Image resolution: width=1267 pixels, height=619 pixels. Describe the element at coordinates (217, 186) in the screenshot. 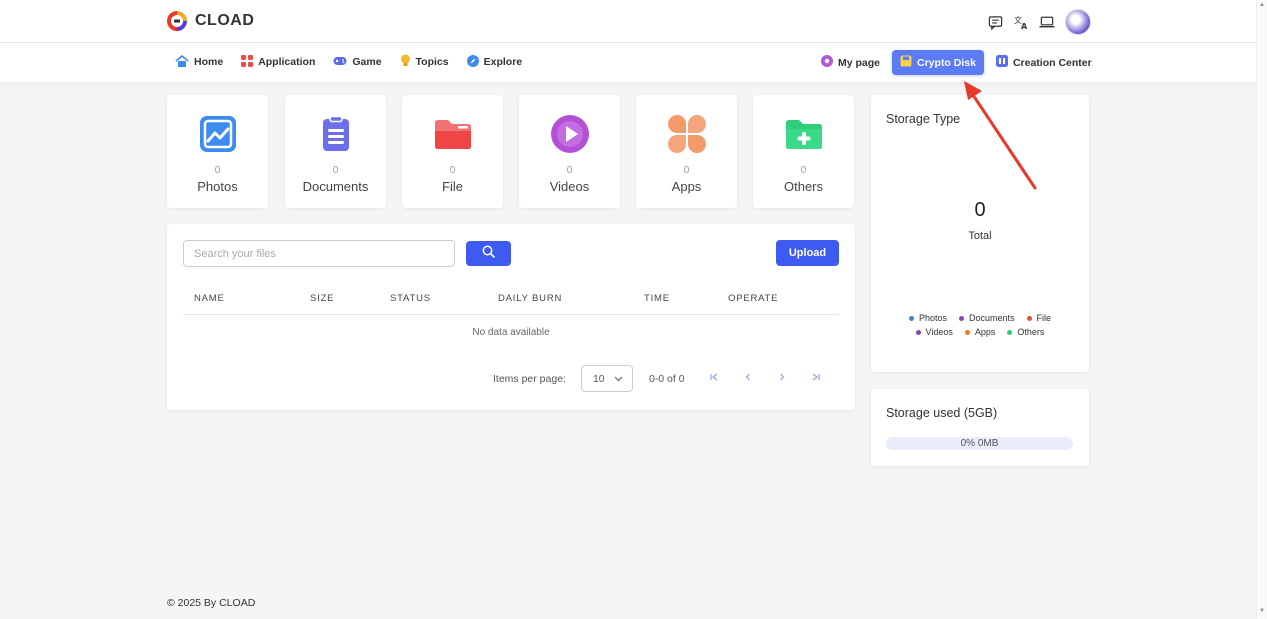

I see `category-label: Photos` at that location.